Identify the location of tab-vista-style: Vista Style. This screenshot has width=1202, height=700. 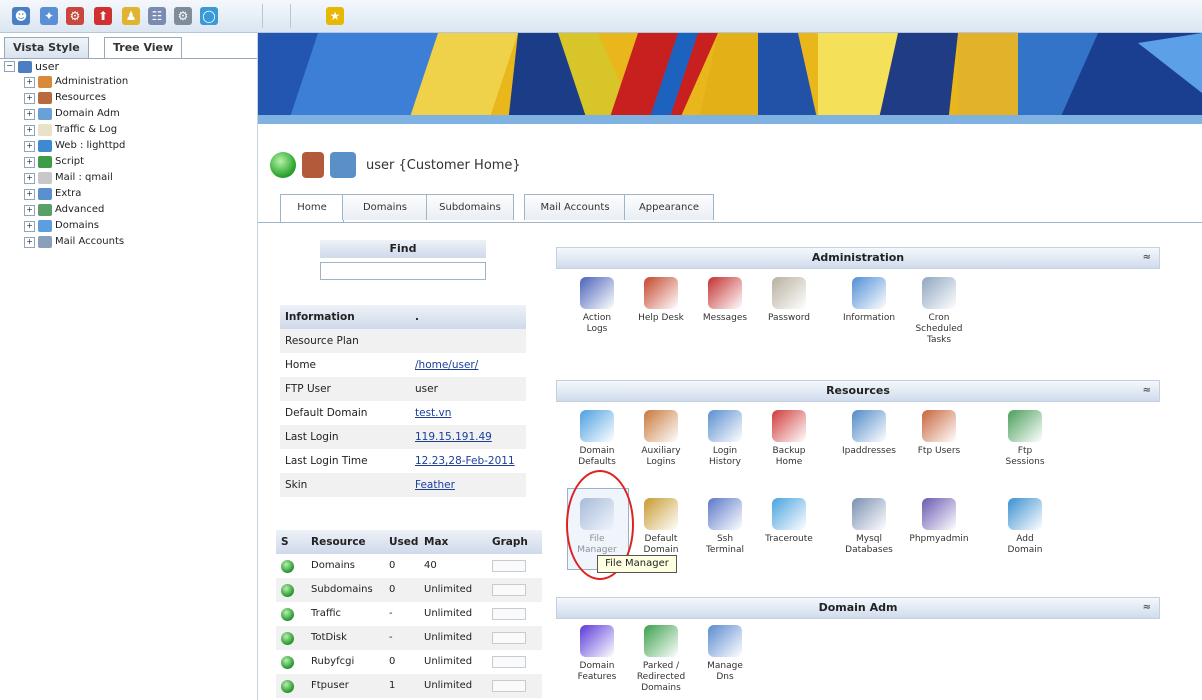
(46, 47).